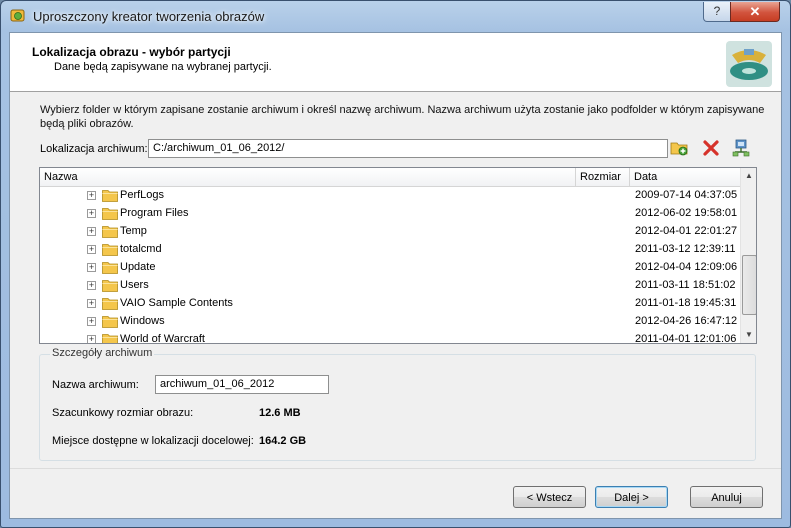 The width and height of the screenshot is (791, 528). Describe the element at coordinates (685, 249) in the screenshot. I see `folder-date: 2011-03-12 12:39:11` at that location.